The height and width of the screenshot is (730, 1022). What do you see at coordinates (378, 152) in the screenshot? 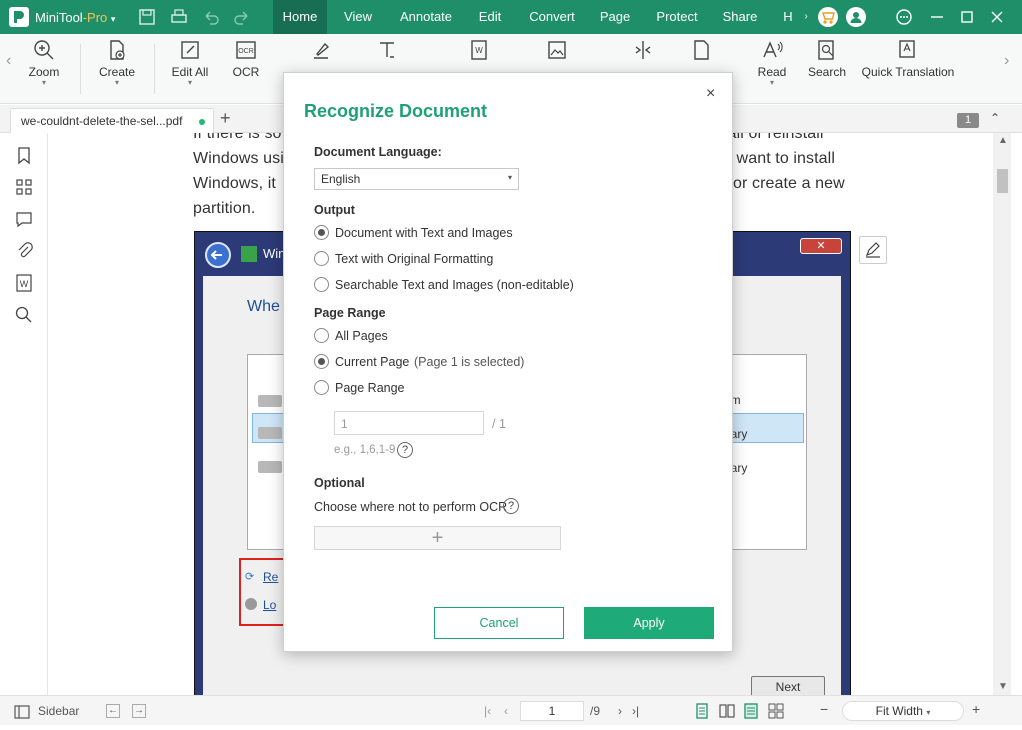
I see `language-label: Document Language:` at bounding box center [378, 152].